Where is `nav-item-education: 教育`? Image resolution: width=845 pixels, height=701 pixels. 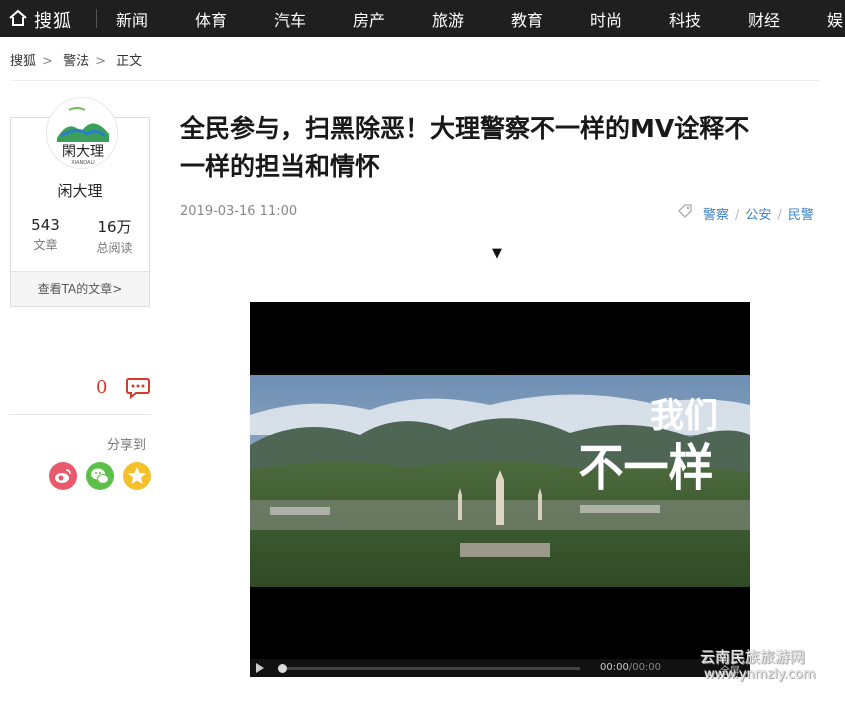 nav-item-education: 教育 is located at coordinates (527, 19).